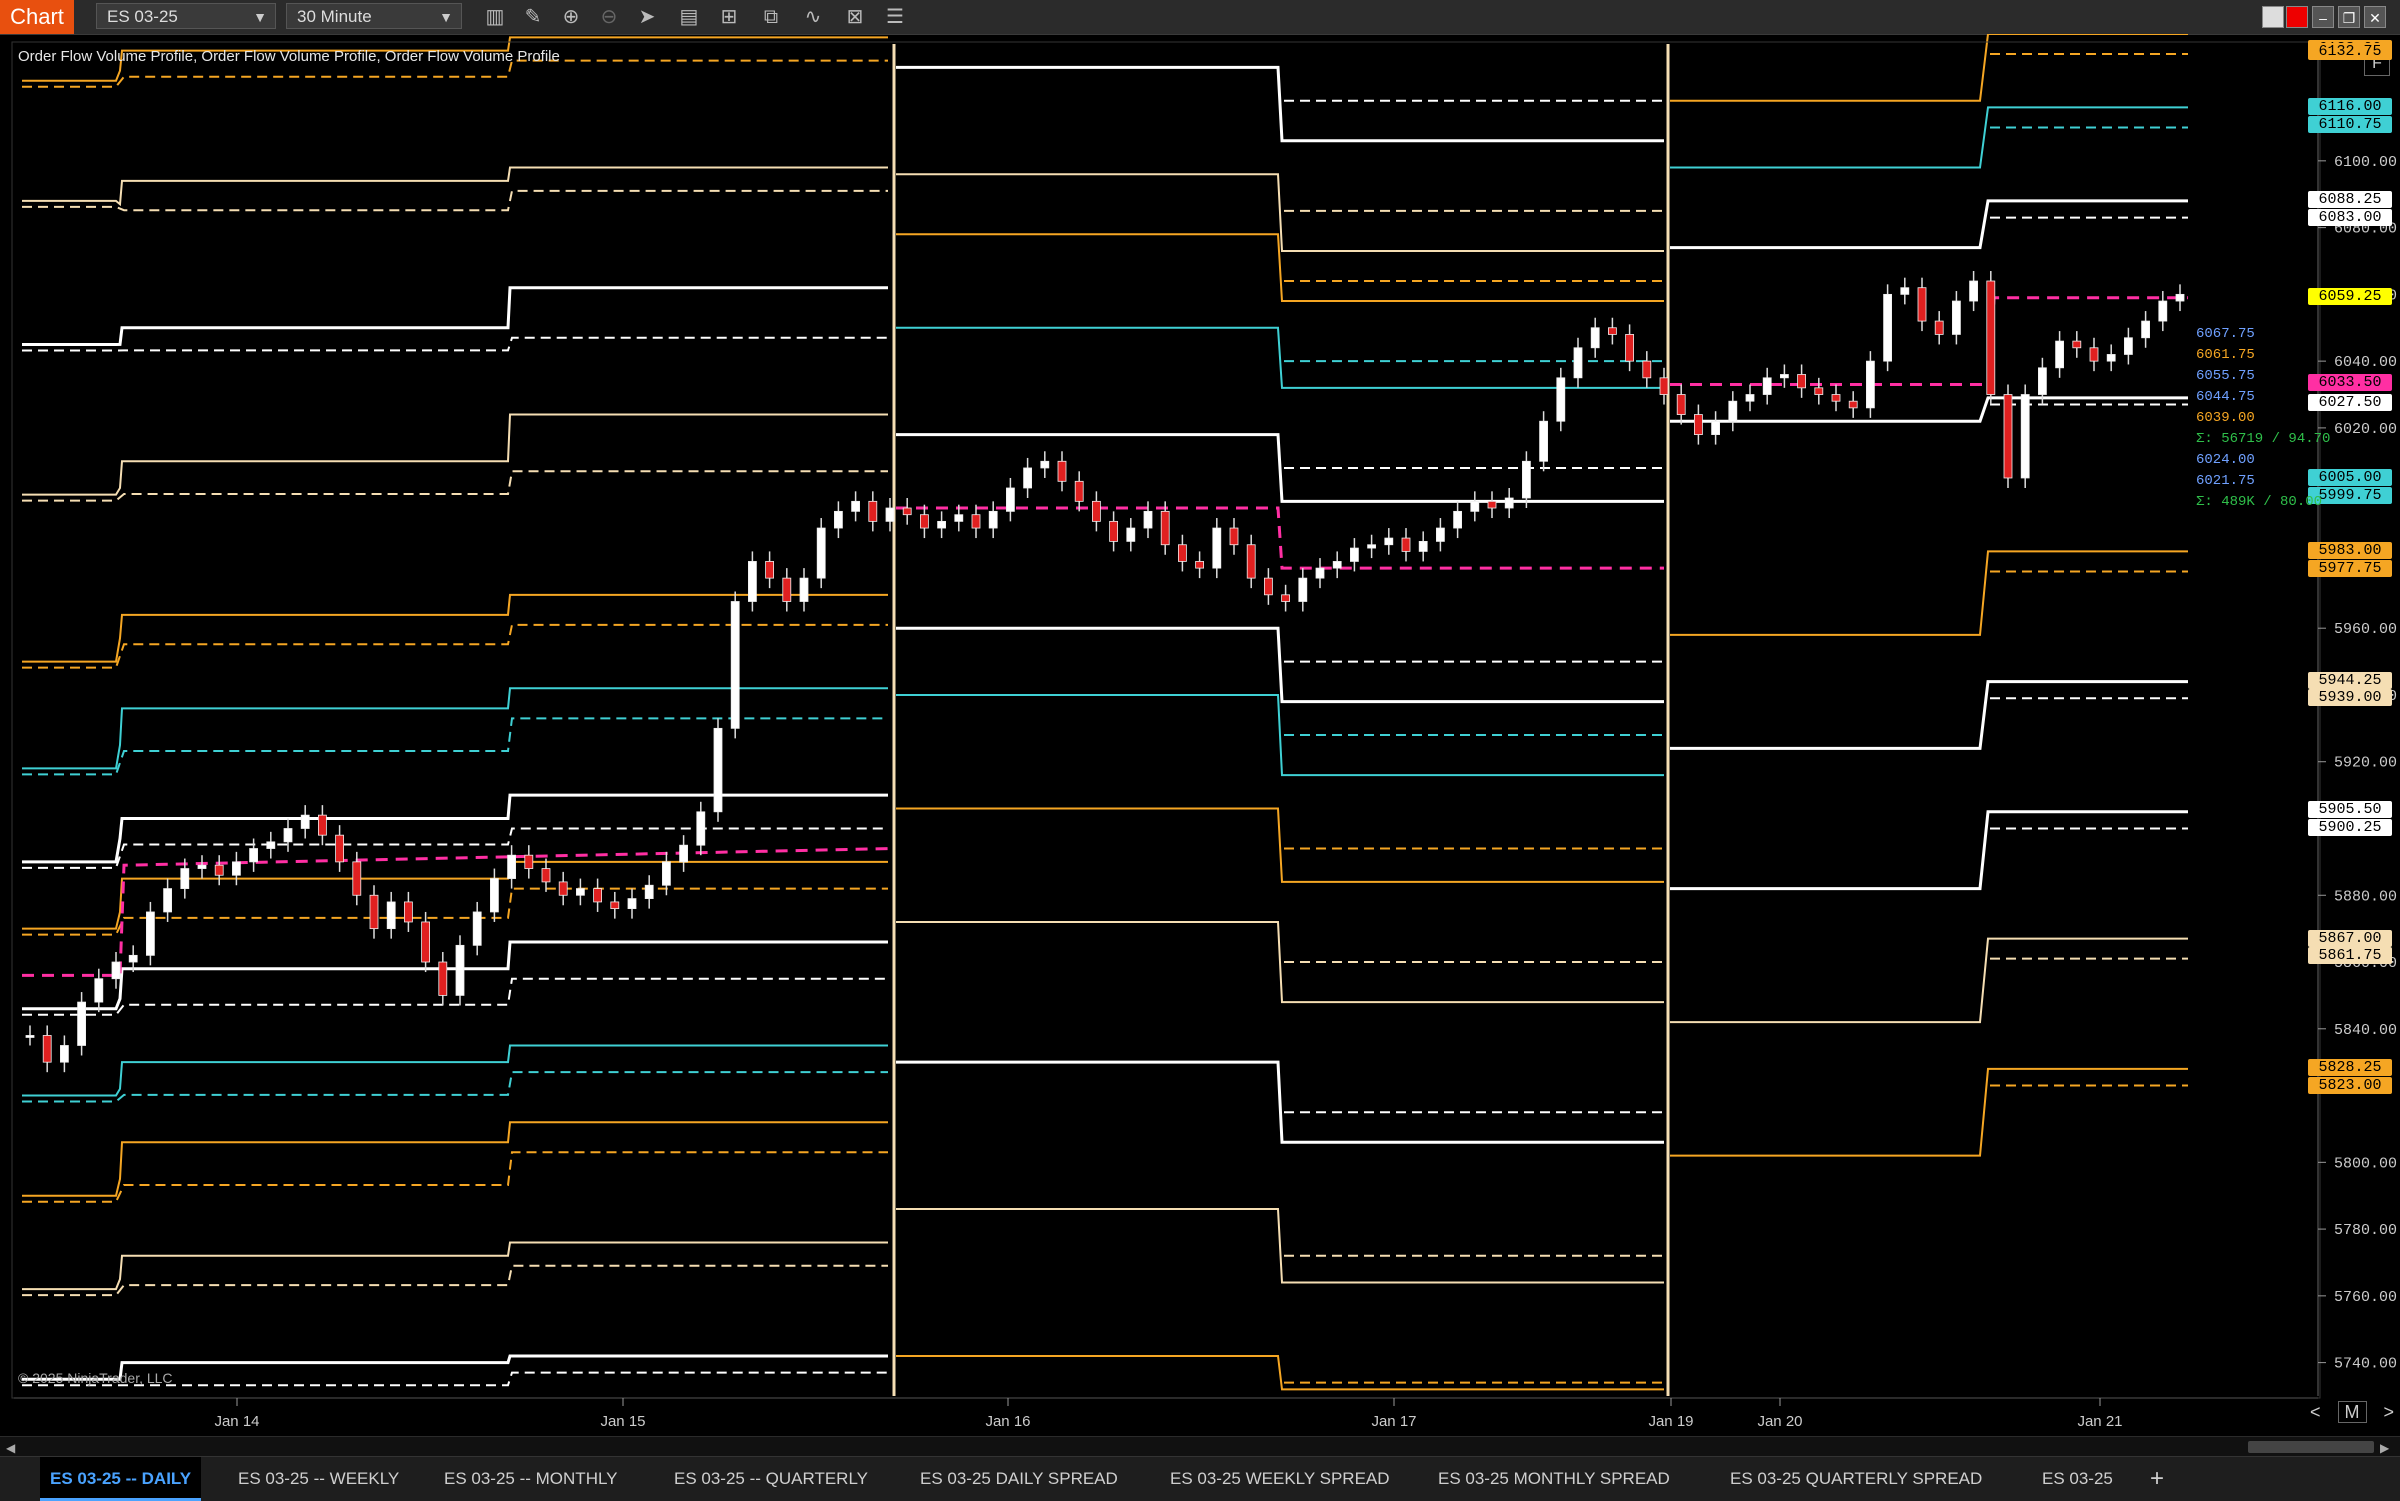  What do you see at coordinates (2273, 17) in the screenshot?
I see `restore-icon` at bounding box center [2273, 17].